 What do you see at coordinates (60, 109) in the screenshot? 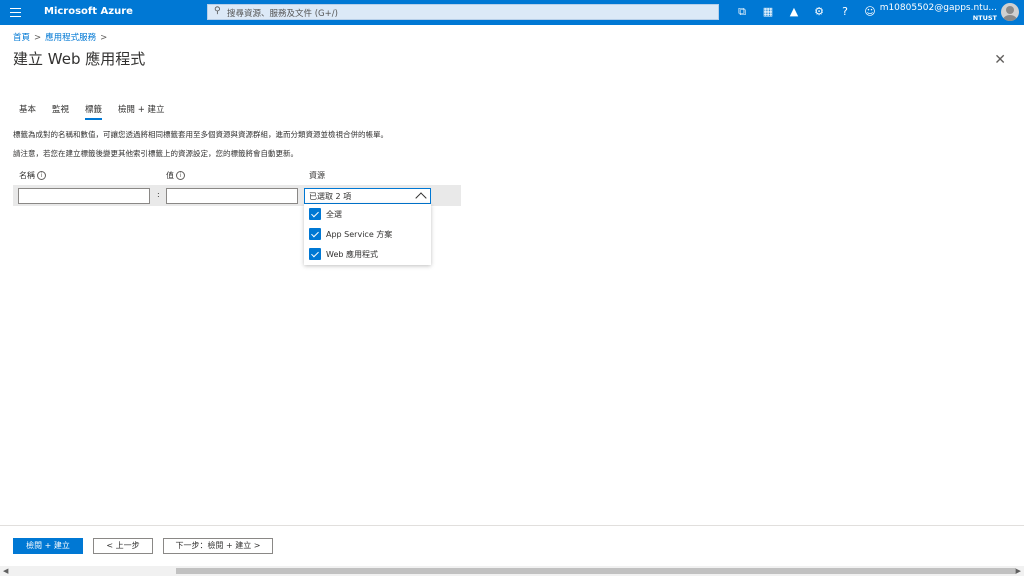
I see `tab-monitoring: 監視` at bounding box center [60, 109].